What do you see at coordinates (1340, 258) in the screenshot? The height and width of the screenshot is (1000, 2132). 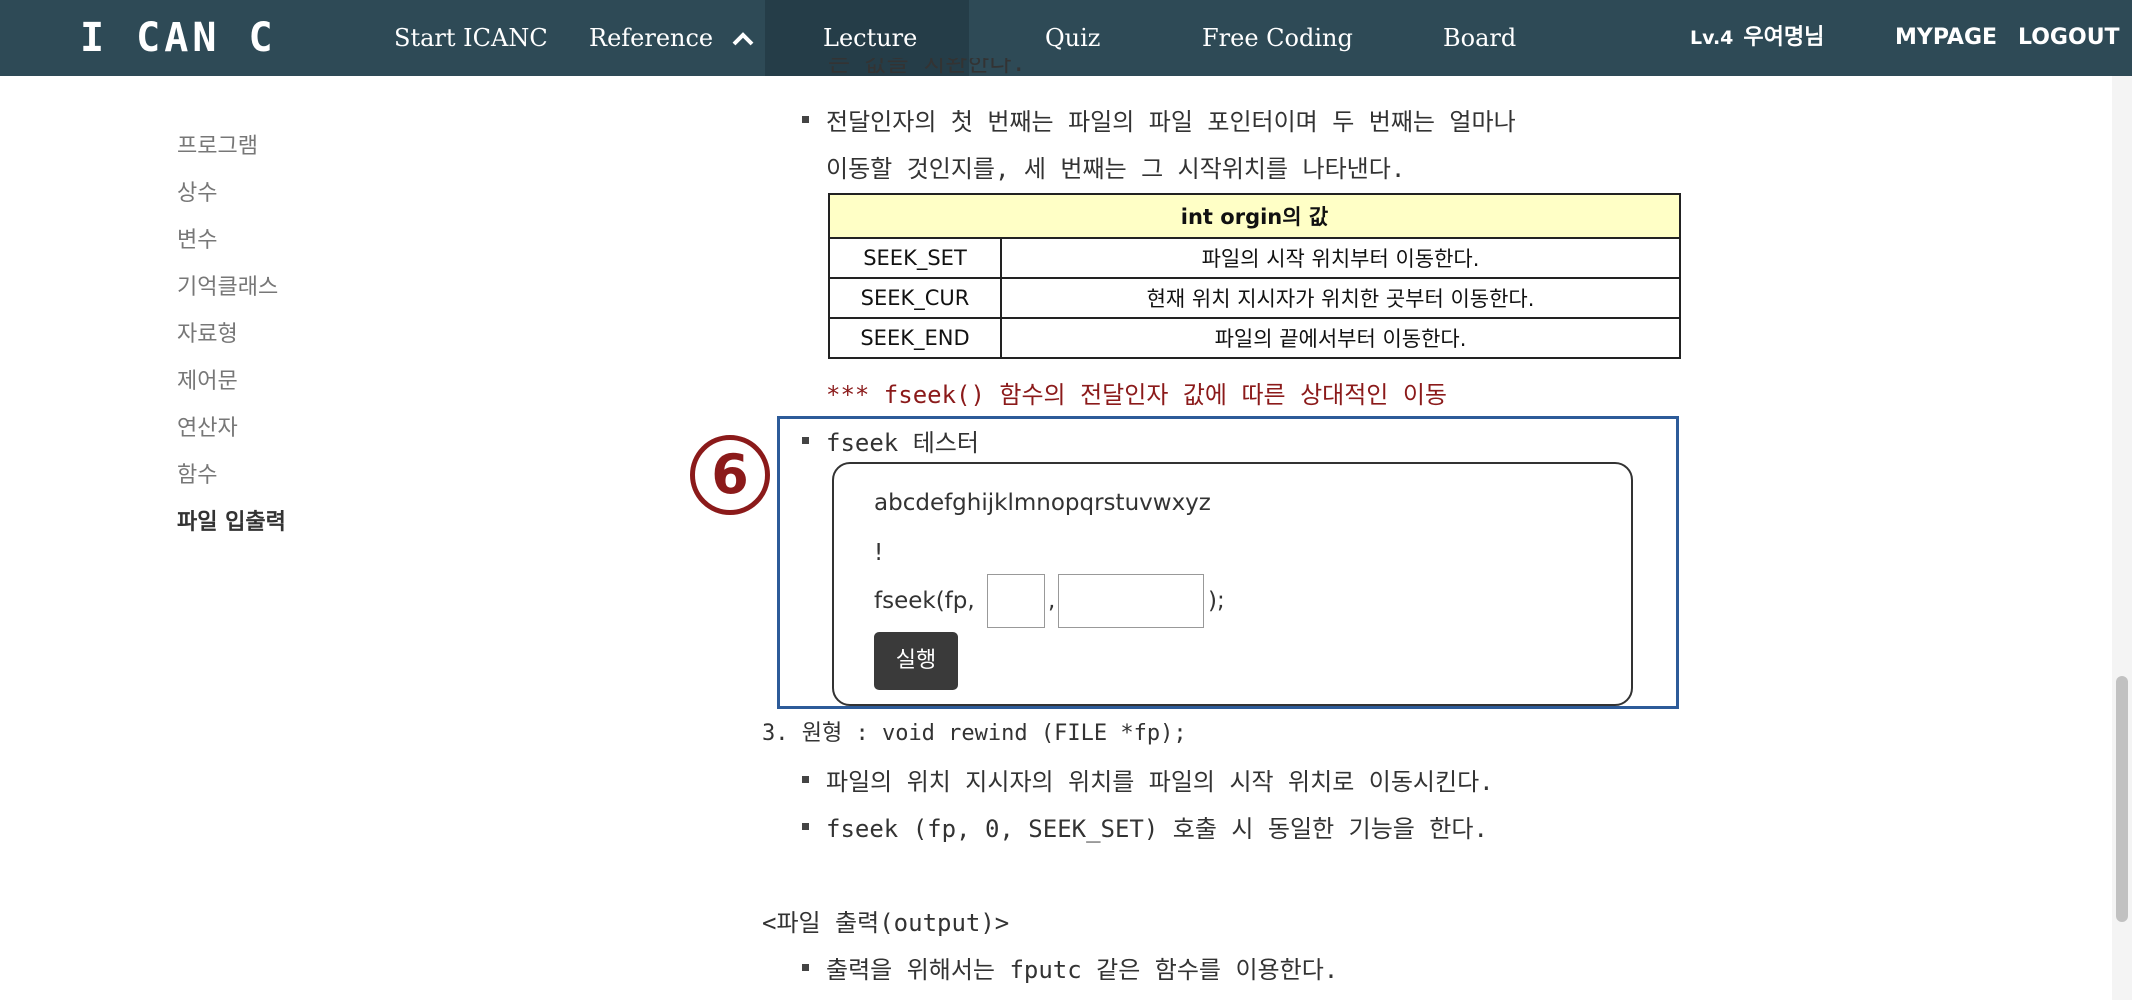 I see `table-cell-desc: 파일의 시작 위치부터 이동한다.` at bounding box center [1340, 258].